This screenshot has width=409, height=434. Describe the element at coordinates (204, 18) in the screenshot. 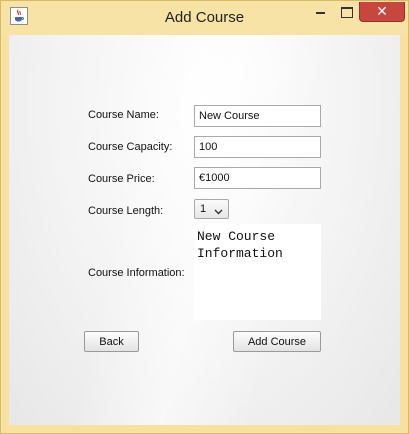

I see `title-bar: Add Course ✕` at that location.